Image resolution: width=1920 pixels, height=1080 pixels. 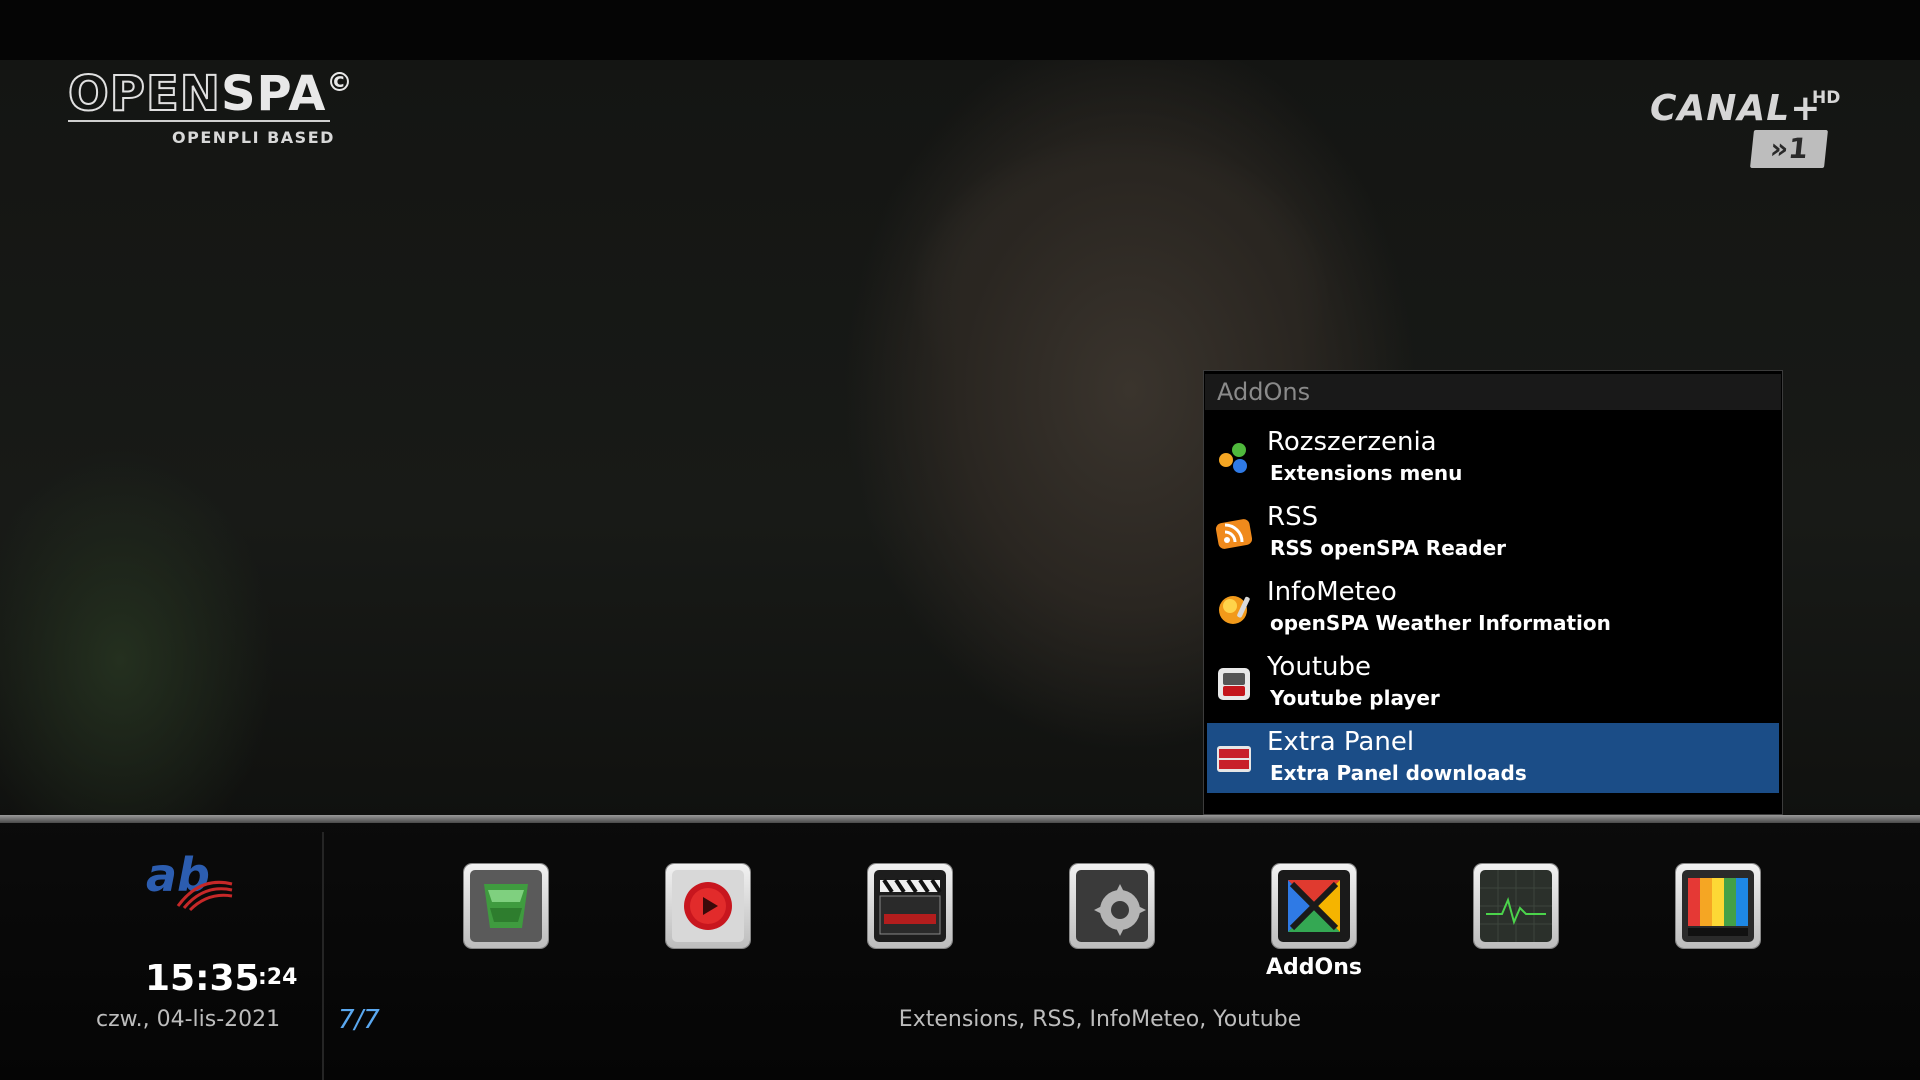 I want to click on menu-settings-button, so click(x=1112, y=906).